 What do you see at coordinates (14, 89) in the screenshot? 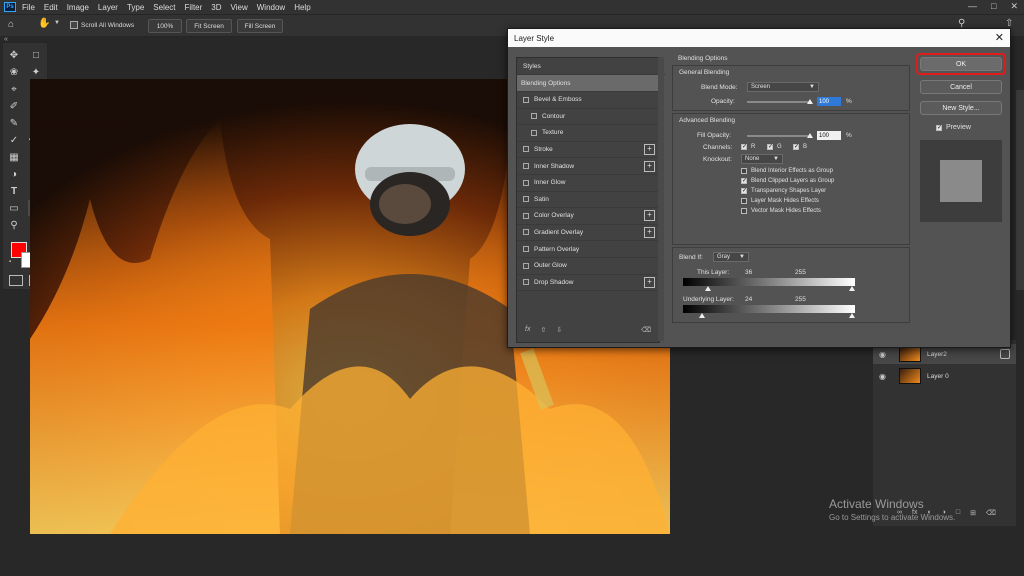
I see `crop-tool-icon: ⌖` at bounding box center [14, 89].